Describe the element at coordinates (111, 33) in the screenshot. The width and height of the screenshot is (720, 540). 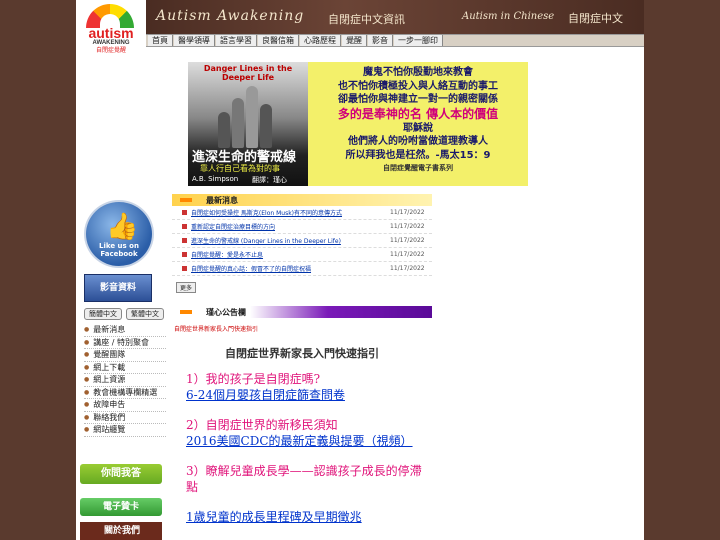
I see `logo-word: autism` at that location.